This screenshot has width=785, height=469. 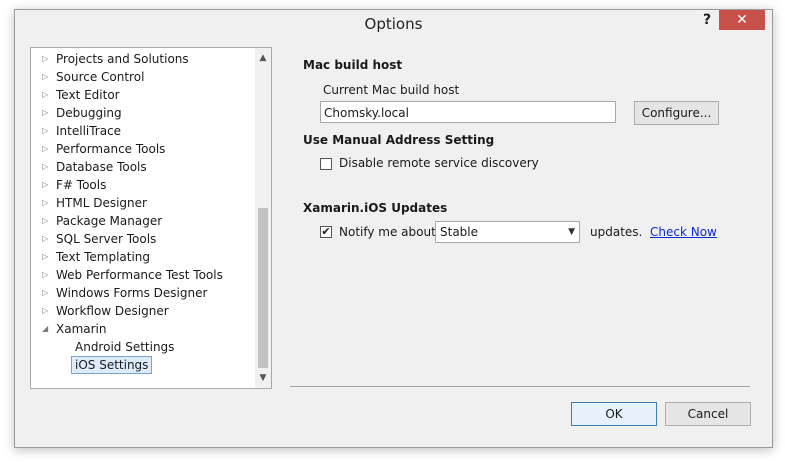 I want to click on tree-item-label: Android Settings, so click(x=125, y=347).